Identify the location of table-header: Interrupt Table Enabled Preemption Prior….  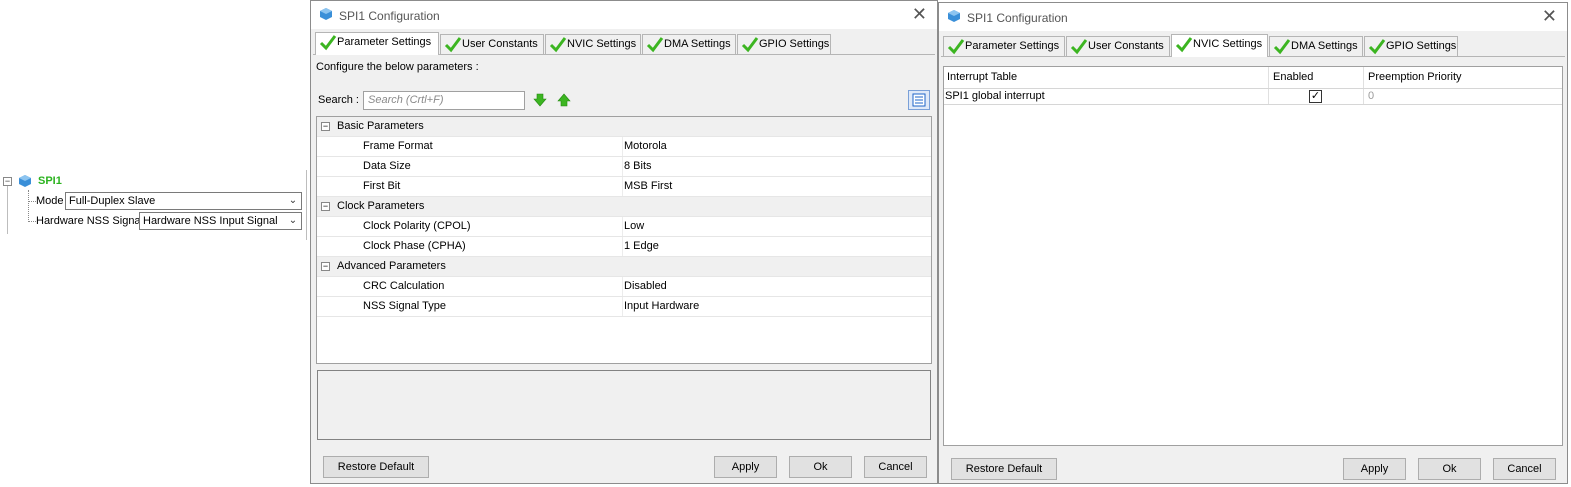
(1253, 78).